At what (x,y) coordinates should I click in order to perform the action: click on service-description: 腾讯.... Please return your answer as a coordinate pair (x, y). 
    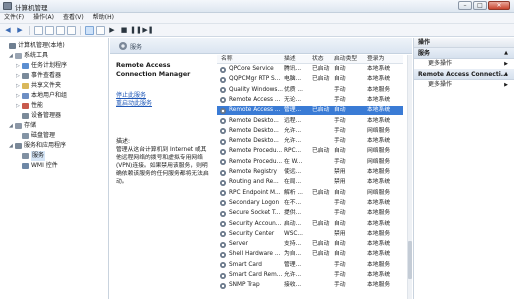
    Looking at the image, I should click on (293, 69).